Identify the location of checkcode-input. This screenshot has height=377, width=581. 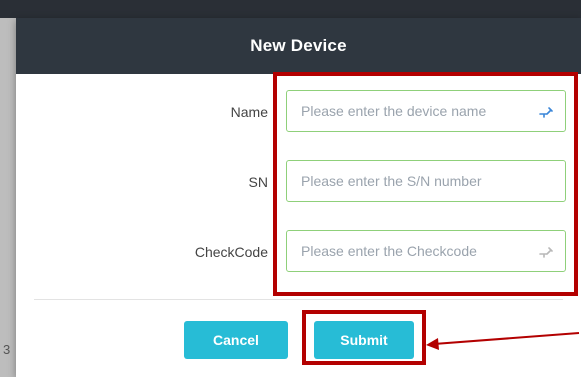
(426, 251).